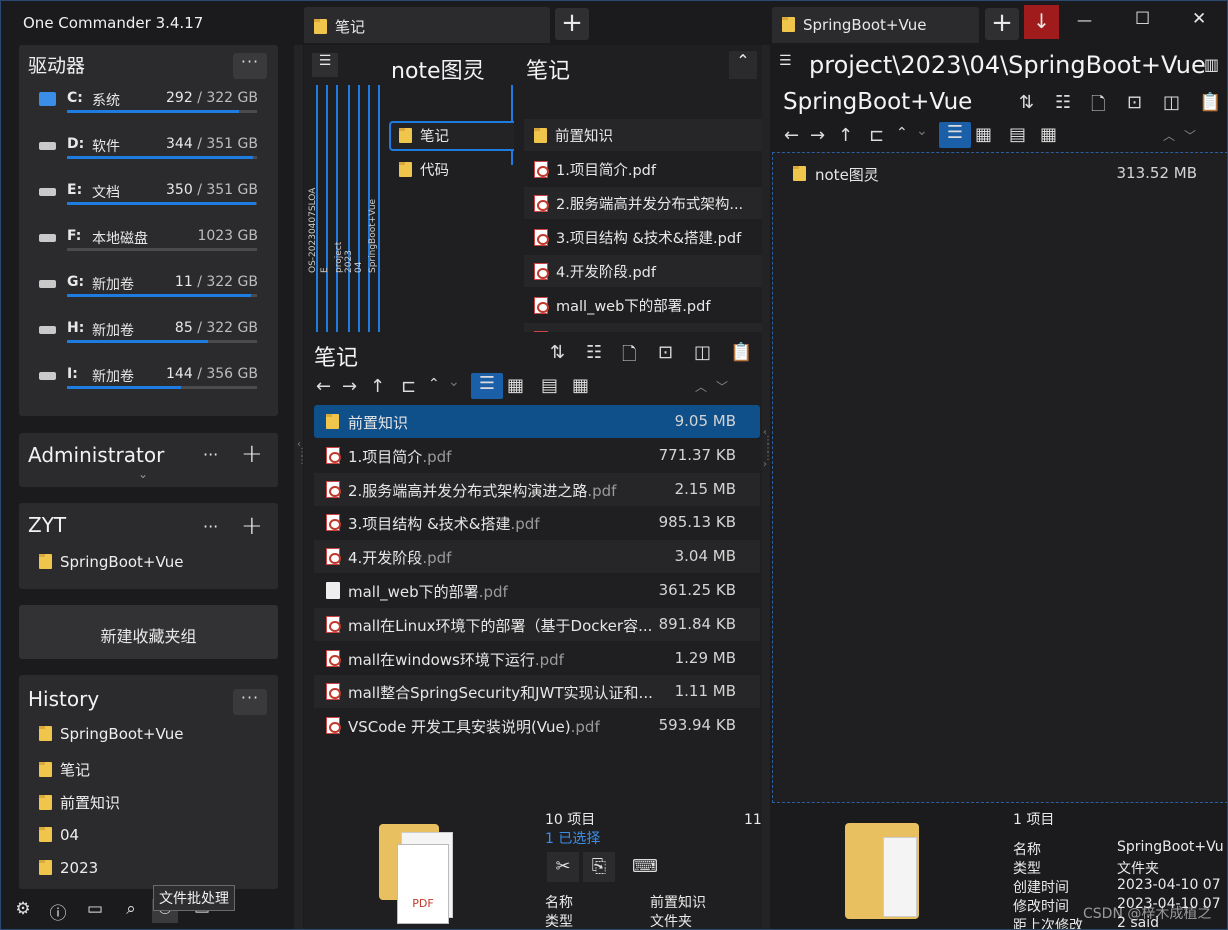 Image resolution: width=1228 pixels, height=930 pixels. What do you see at coordinates (766, 487) in the screenshot?
I see `center-splitter` at bounding box center [766, 487].